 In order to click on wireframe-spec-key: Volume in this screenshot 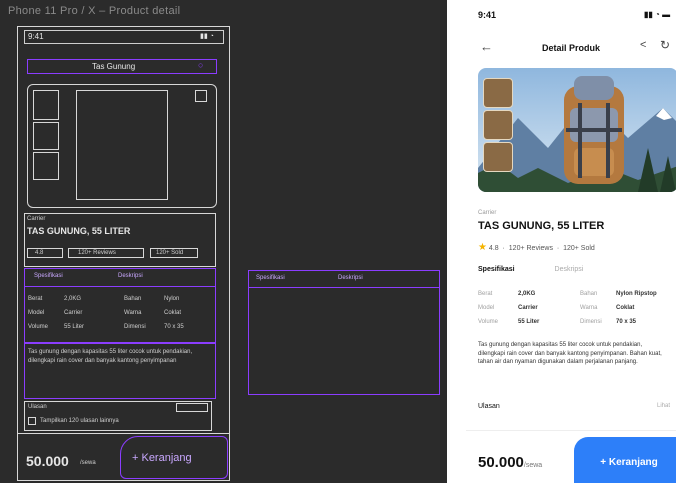, I will do `click(38, 327)`.